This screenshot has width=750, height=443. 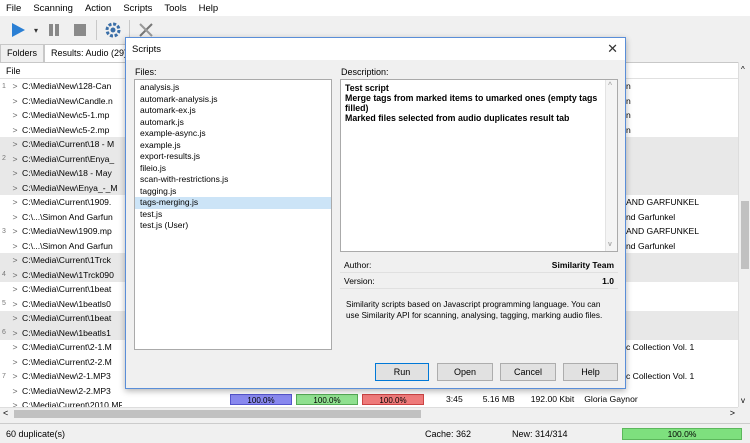 I want to click on group-number: 4, so click(x=4, y=275).